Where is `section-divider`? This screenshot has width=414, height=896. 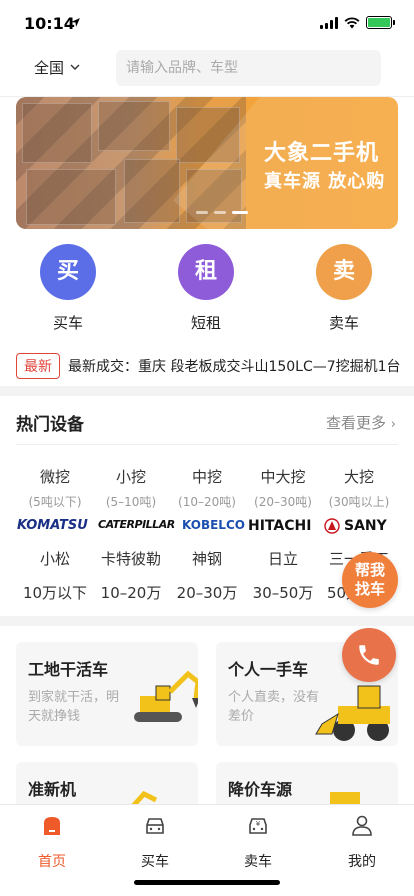
section-divider is located at coordinates (207, 444).